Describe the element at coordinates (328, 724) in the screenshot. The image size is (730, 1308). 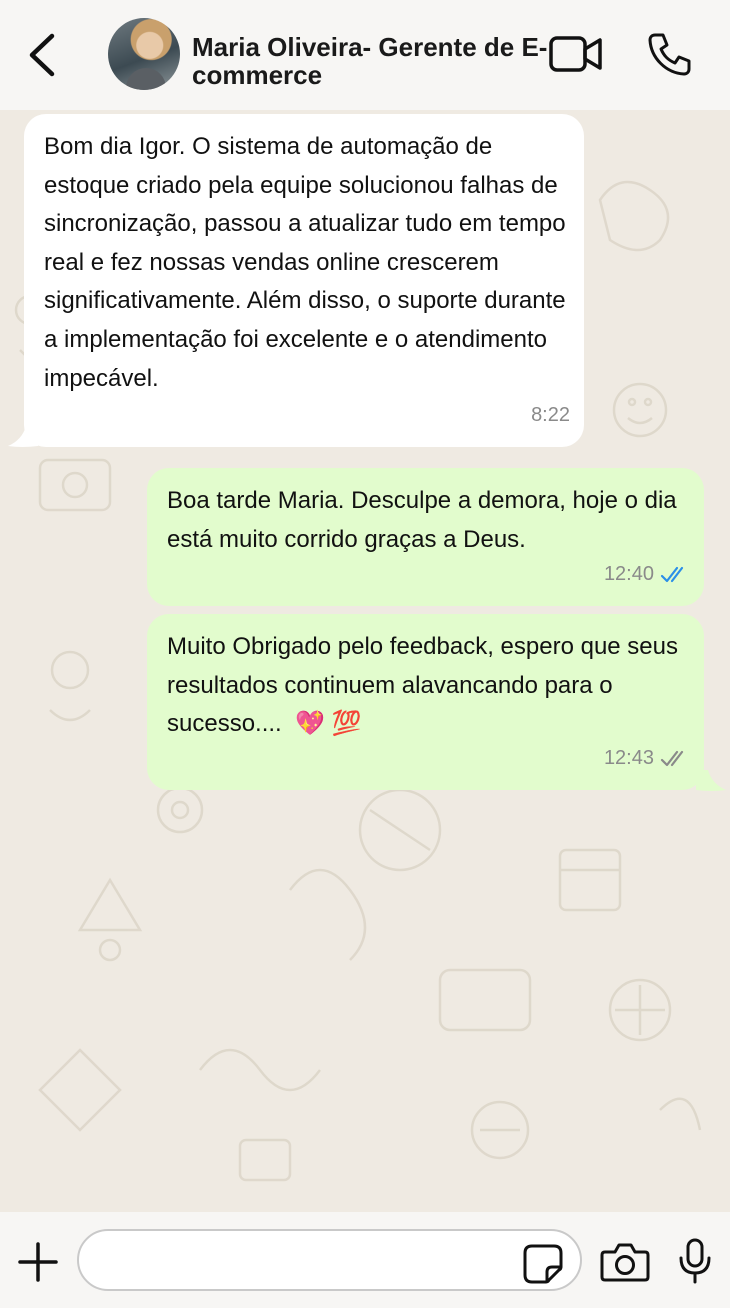
I see `emoji-sparkling-heart-hundred: 💖 💯` at that location.